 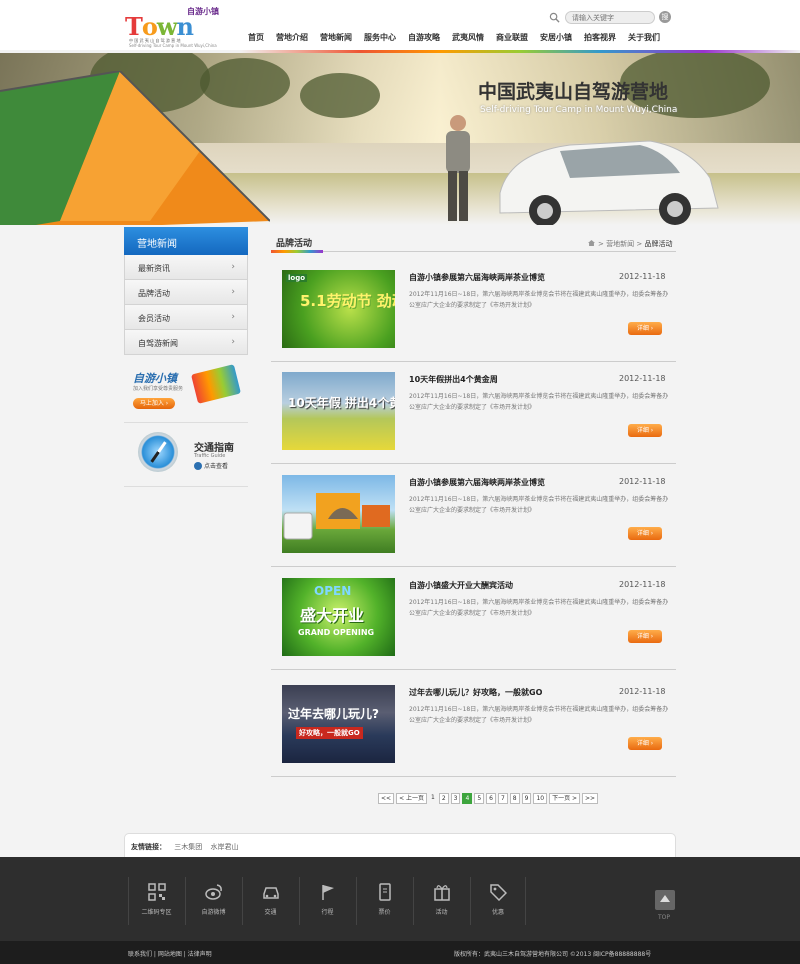 I want to click on search-input, so click(x=610, y=17).